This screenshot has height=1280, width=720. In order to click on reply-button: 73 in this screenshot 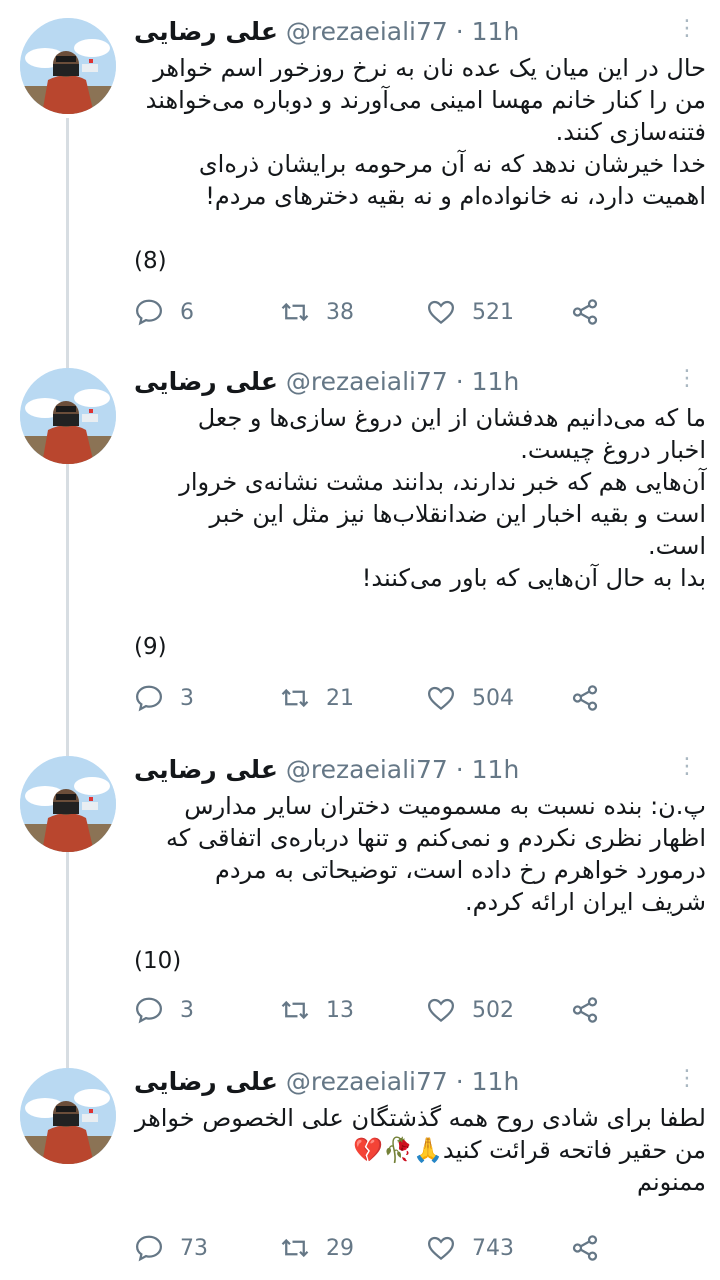, I will do `click(171, 1248)`.